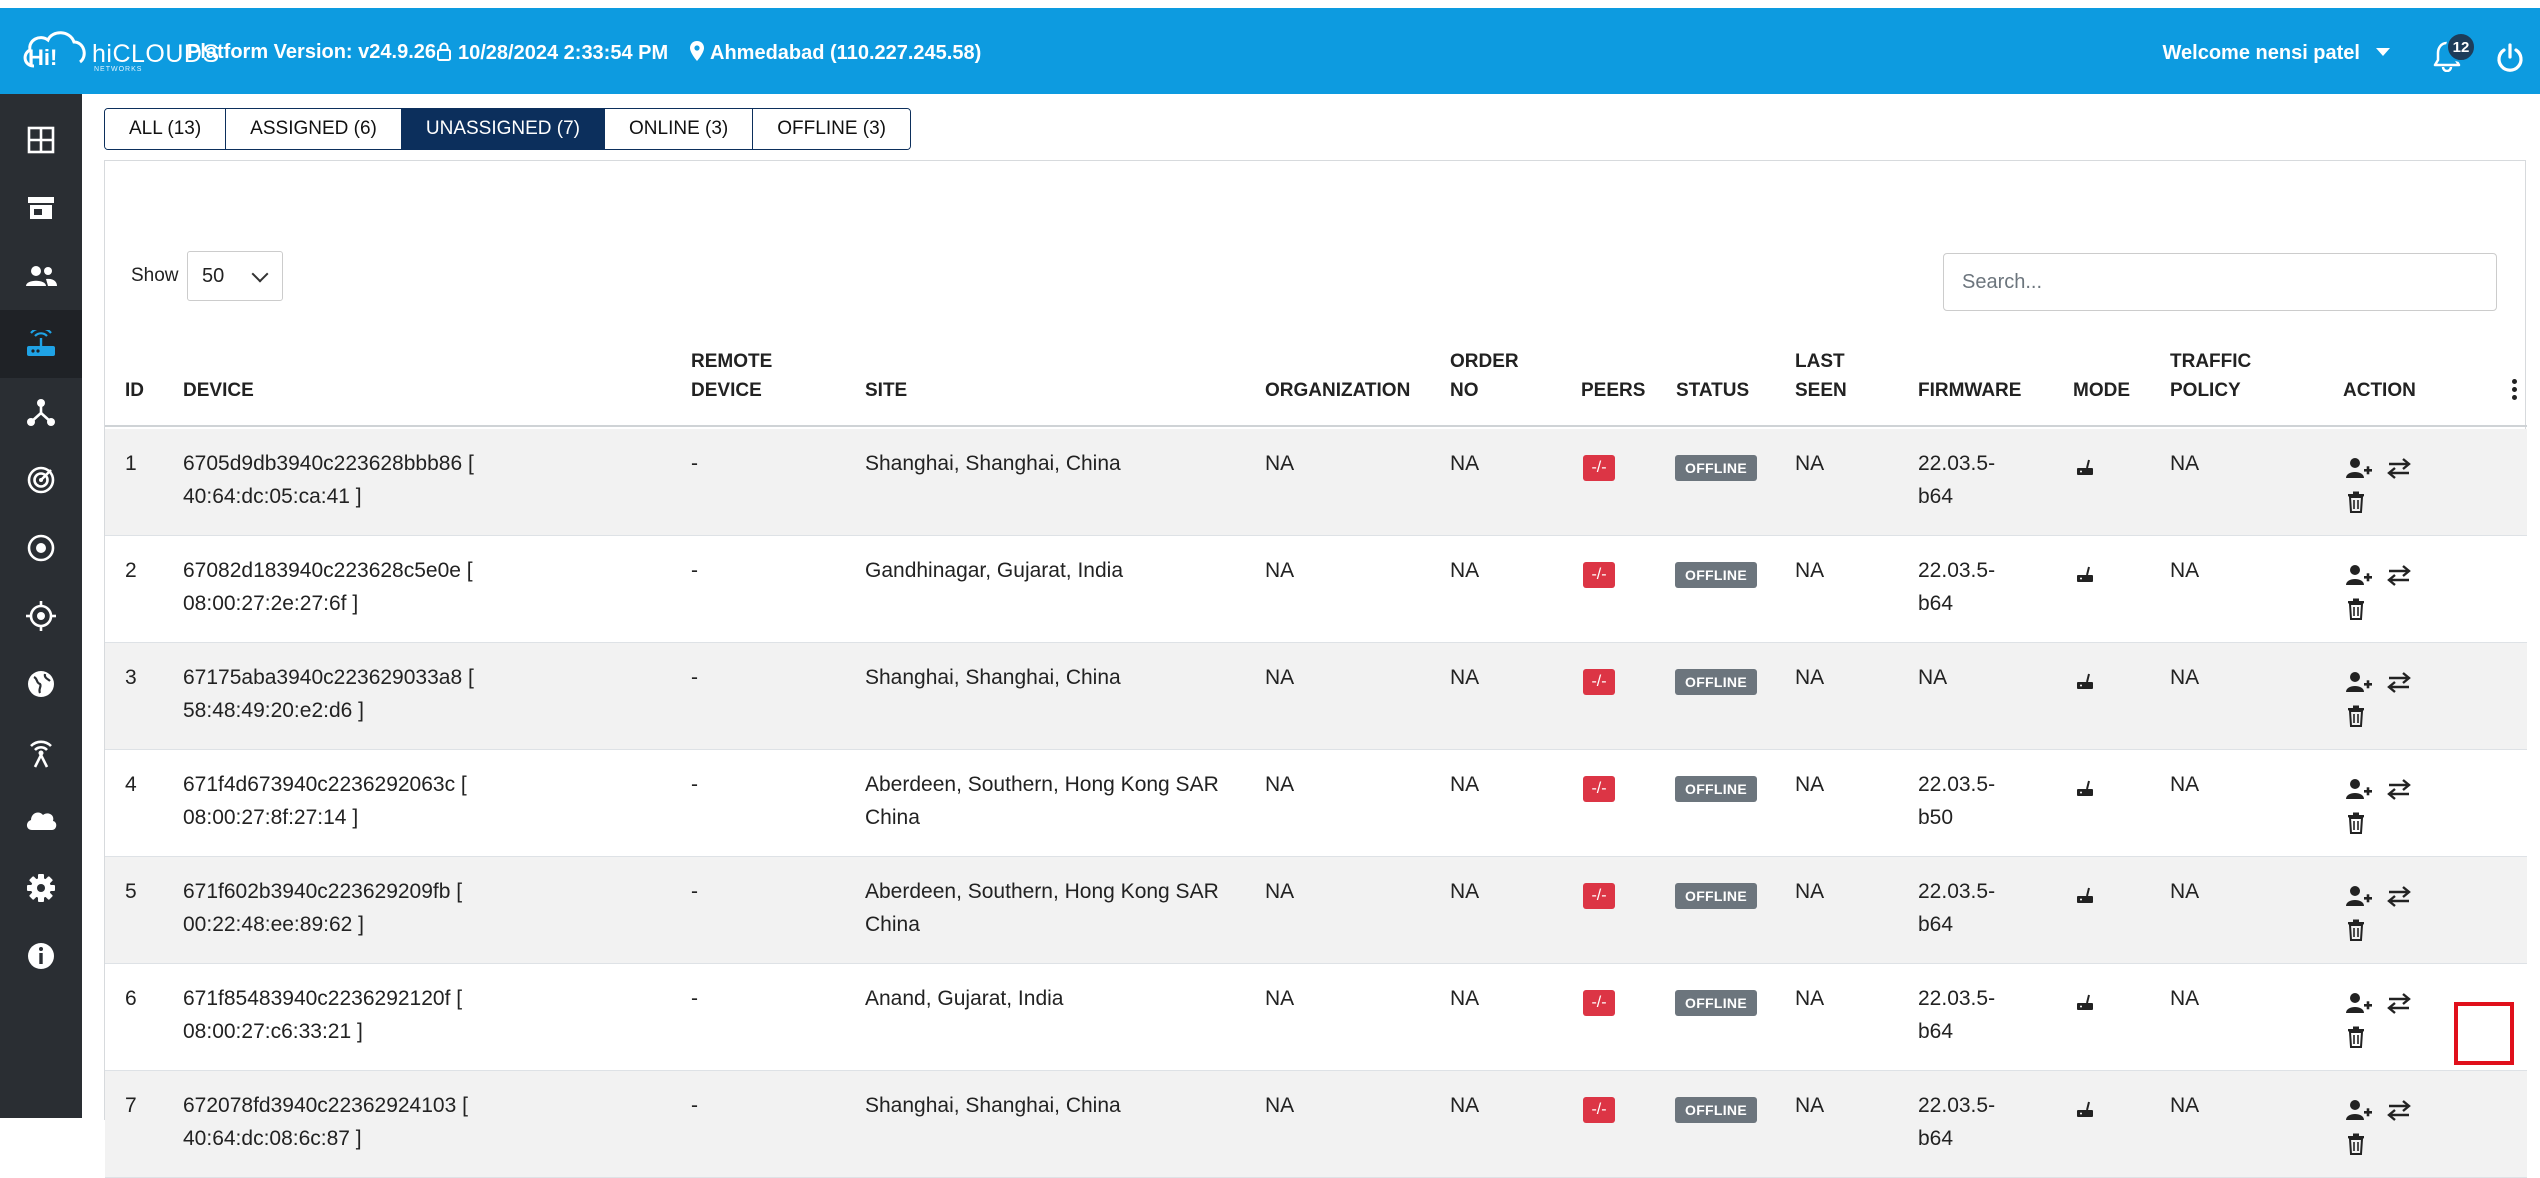 This screenshot has width=2540, height=1178. Describe the element at coordinates (835, 53) in the screenshot. I see `location-display: Ahmedabad (110.227.245.58)` at that location.